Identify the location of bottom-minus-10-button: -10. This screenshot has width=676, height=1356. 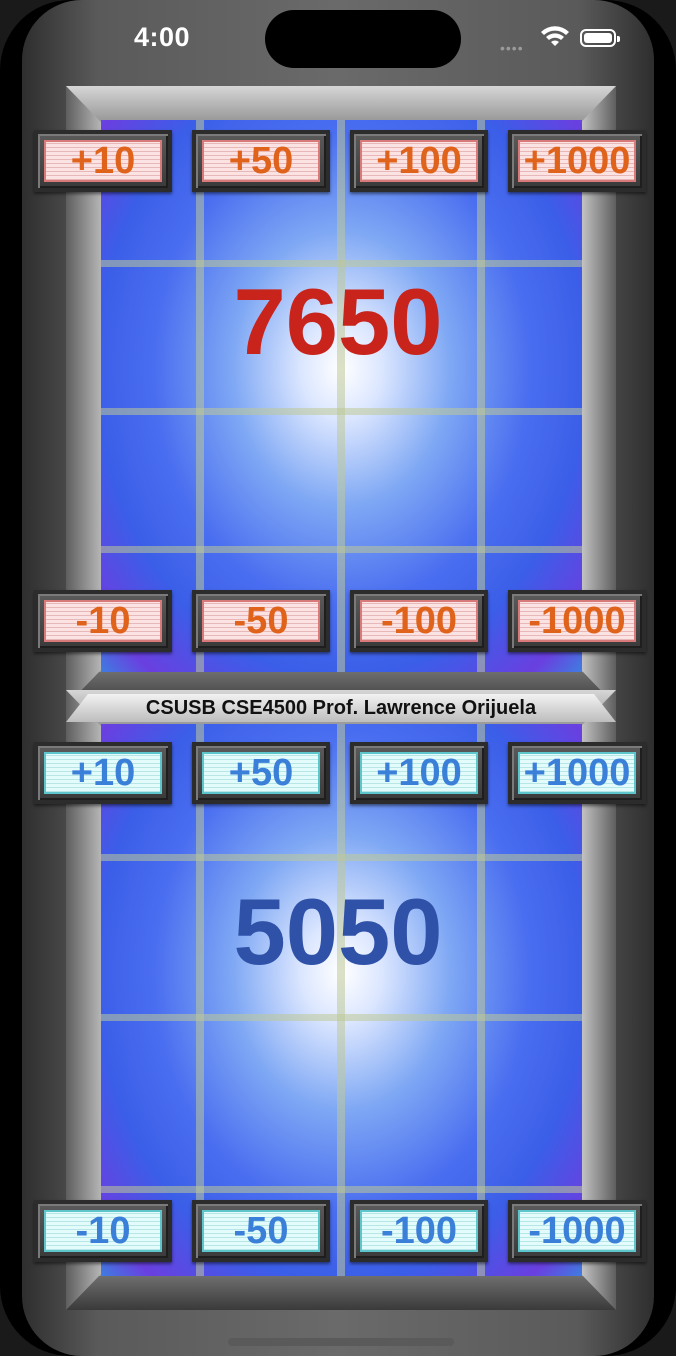
(103, 1231).